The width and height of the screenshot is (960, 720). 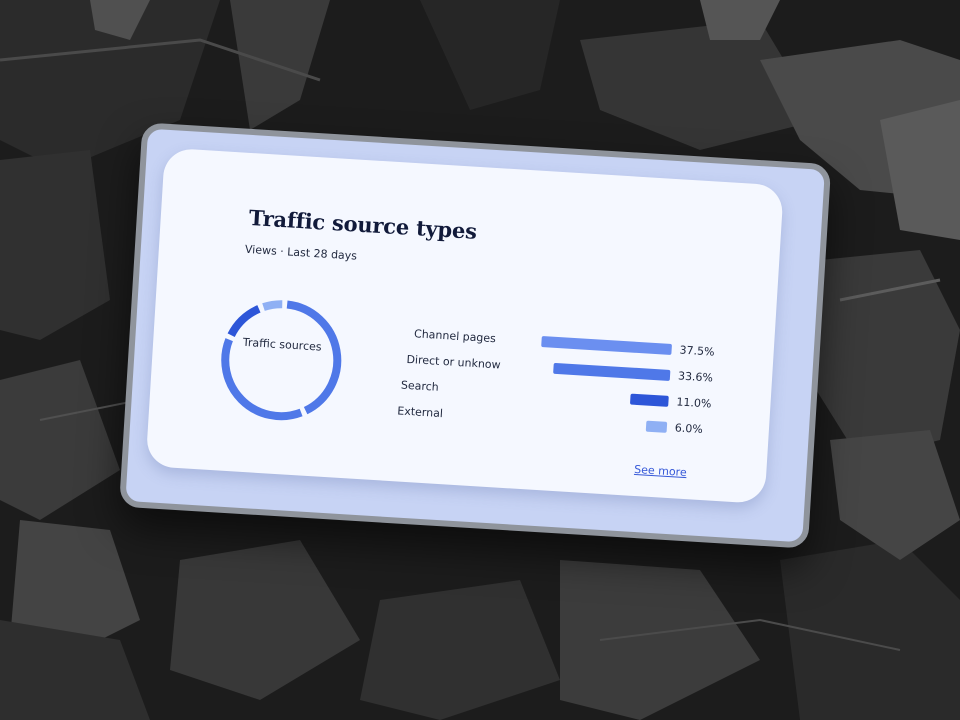 I want to click on category-label: External, so click(x=420, y=412).